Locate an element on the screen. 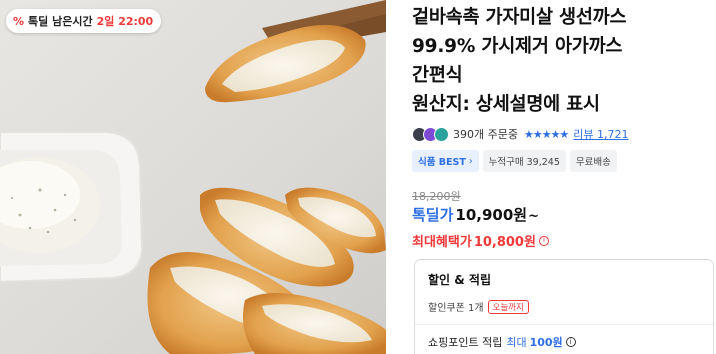 The height and width of the screenshot is (354, 716). benefit-title: 할인 & 적립 is located at coordinates (459, 280).